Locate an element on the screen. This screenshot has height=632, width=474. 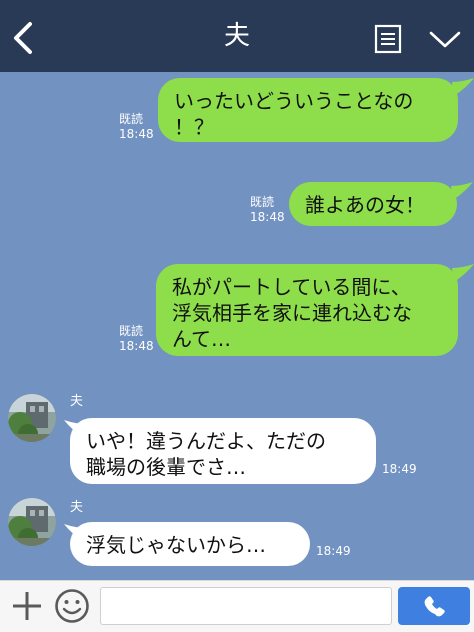
message-text-line: 誰よあの女！ is located at coordinates (365, 205).